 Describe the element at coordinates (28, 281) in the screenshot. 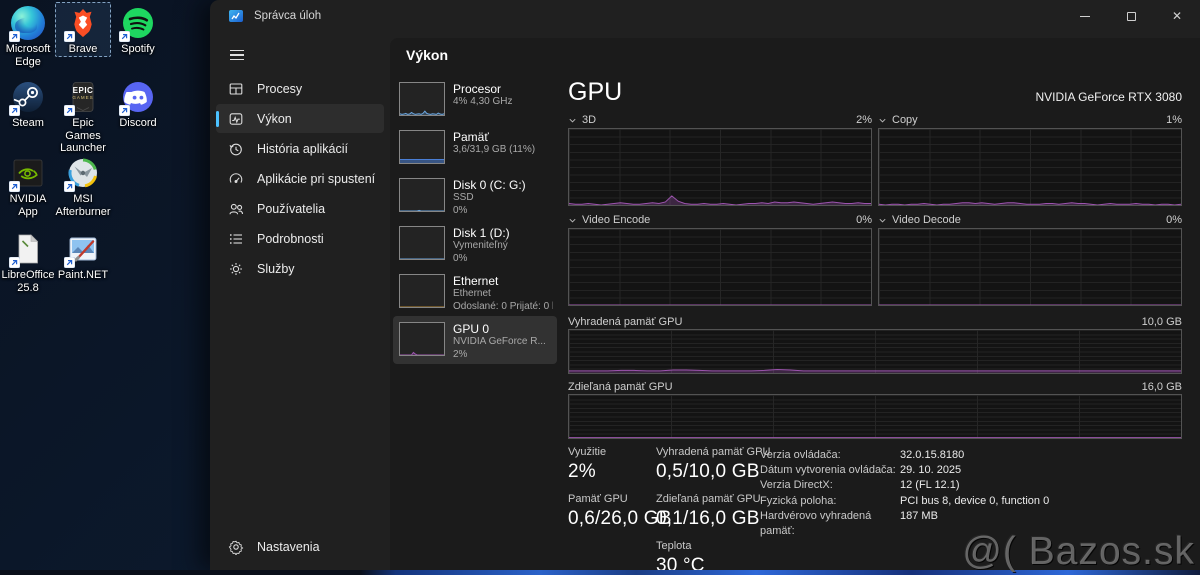

I see `desktop-icon-label: LibreOffice 25.8` at that location.